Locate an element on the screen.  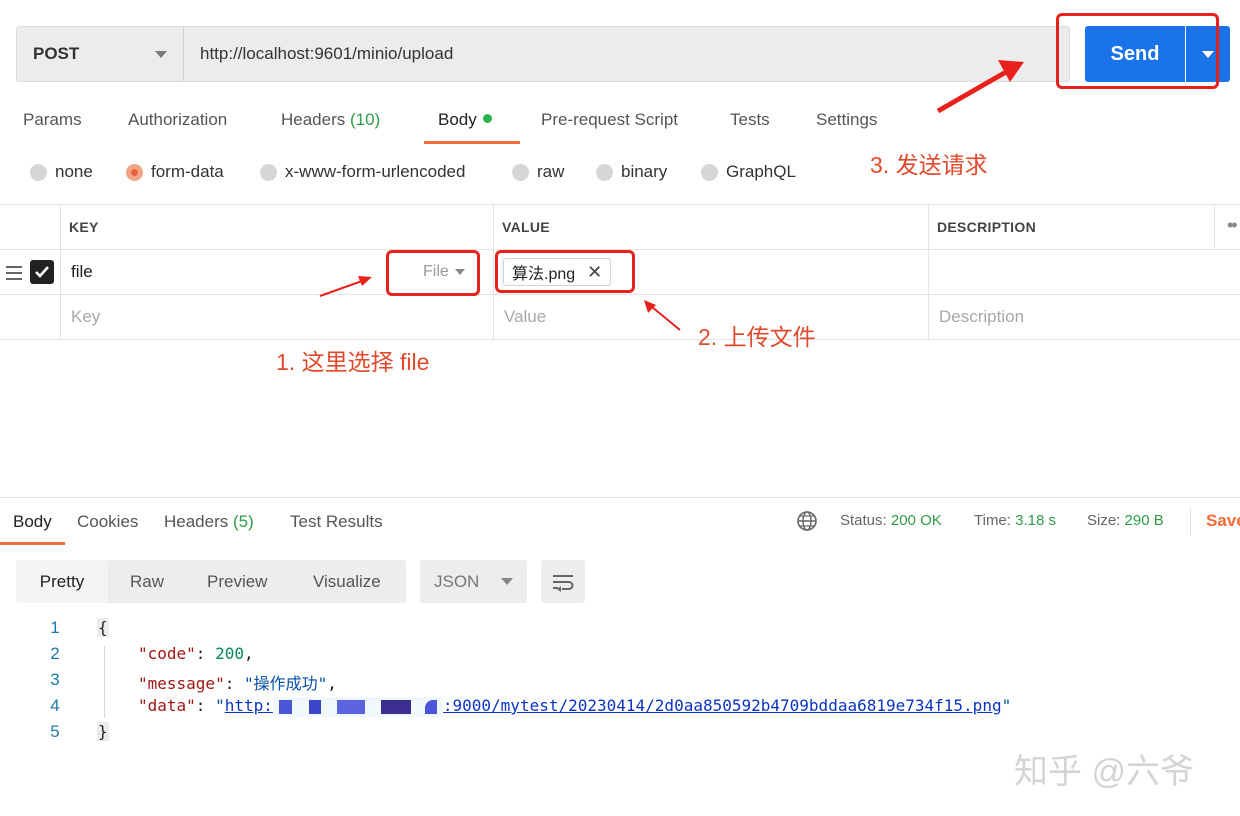
tab-body: Body is located at coordinates (465, 120).